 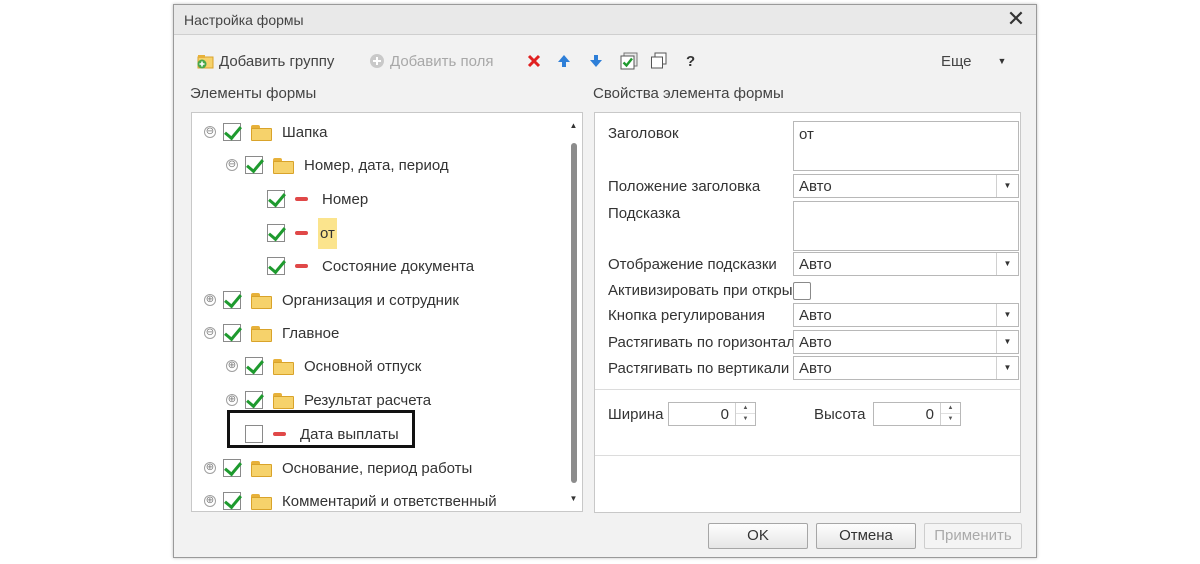 What do you see at coordinates (573, 125) in the screenshot?
I see `scroll-up-icon: ▲` at bounding box center [573, 125].